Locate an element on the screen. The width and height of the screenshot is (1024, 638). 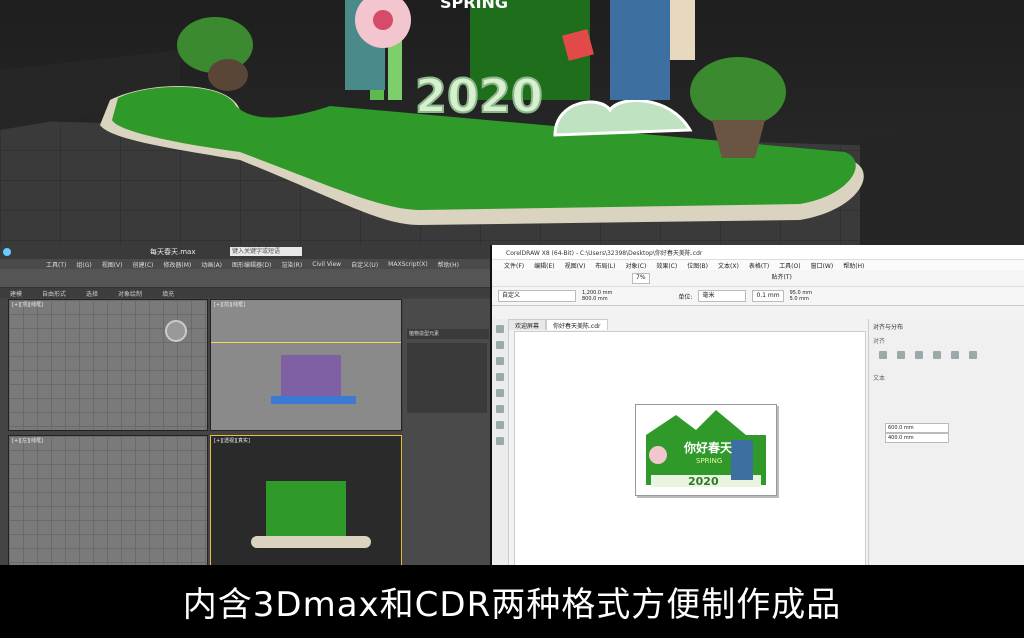
cdr-menu-help: 帮助(H) is located at coordinates (853, 265).